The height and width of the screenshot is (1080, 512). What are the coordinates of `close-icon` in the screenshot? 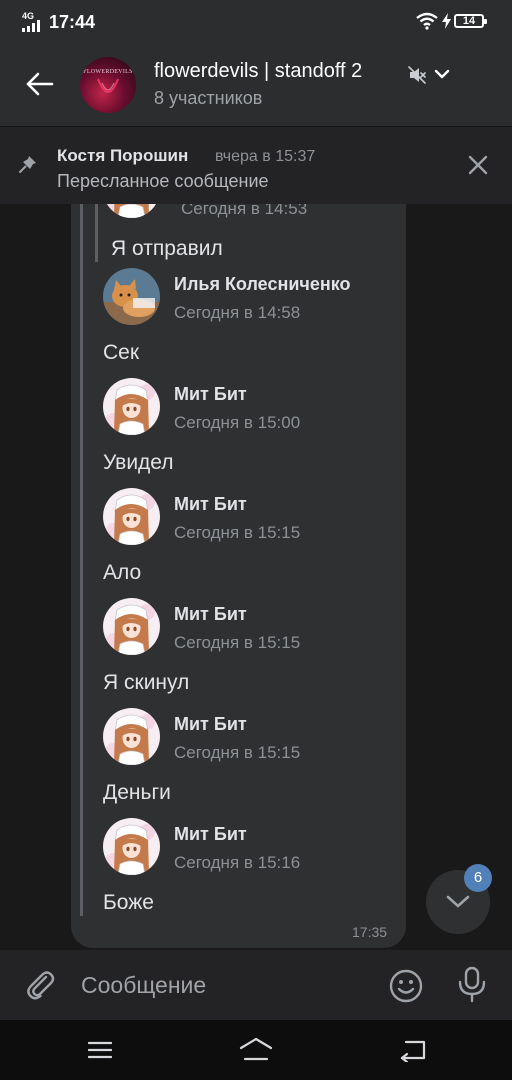 It's located at (478, 165).